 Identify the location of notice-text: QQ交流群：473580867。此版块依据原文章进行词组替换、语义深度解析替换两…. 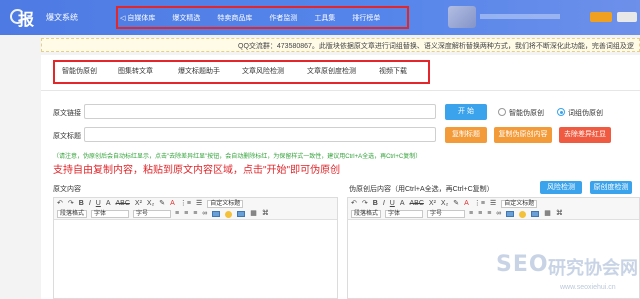
(436, 46).